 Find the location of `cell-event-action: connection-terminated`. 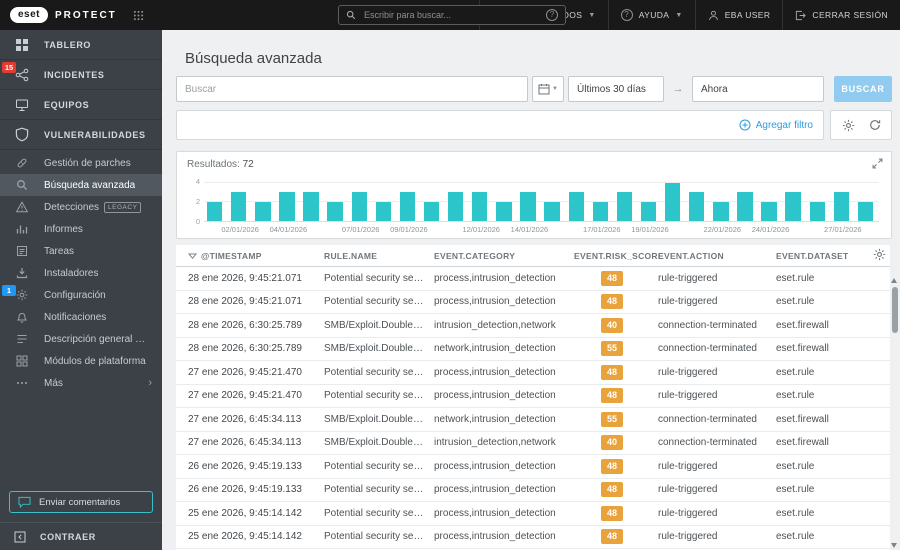

cell-event-action: connection-terminated is located at coordinates (707, 419).